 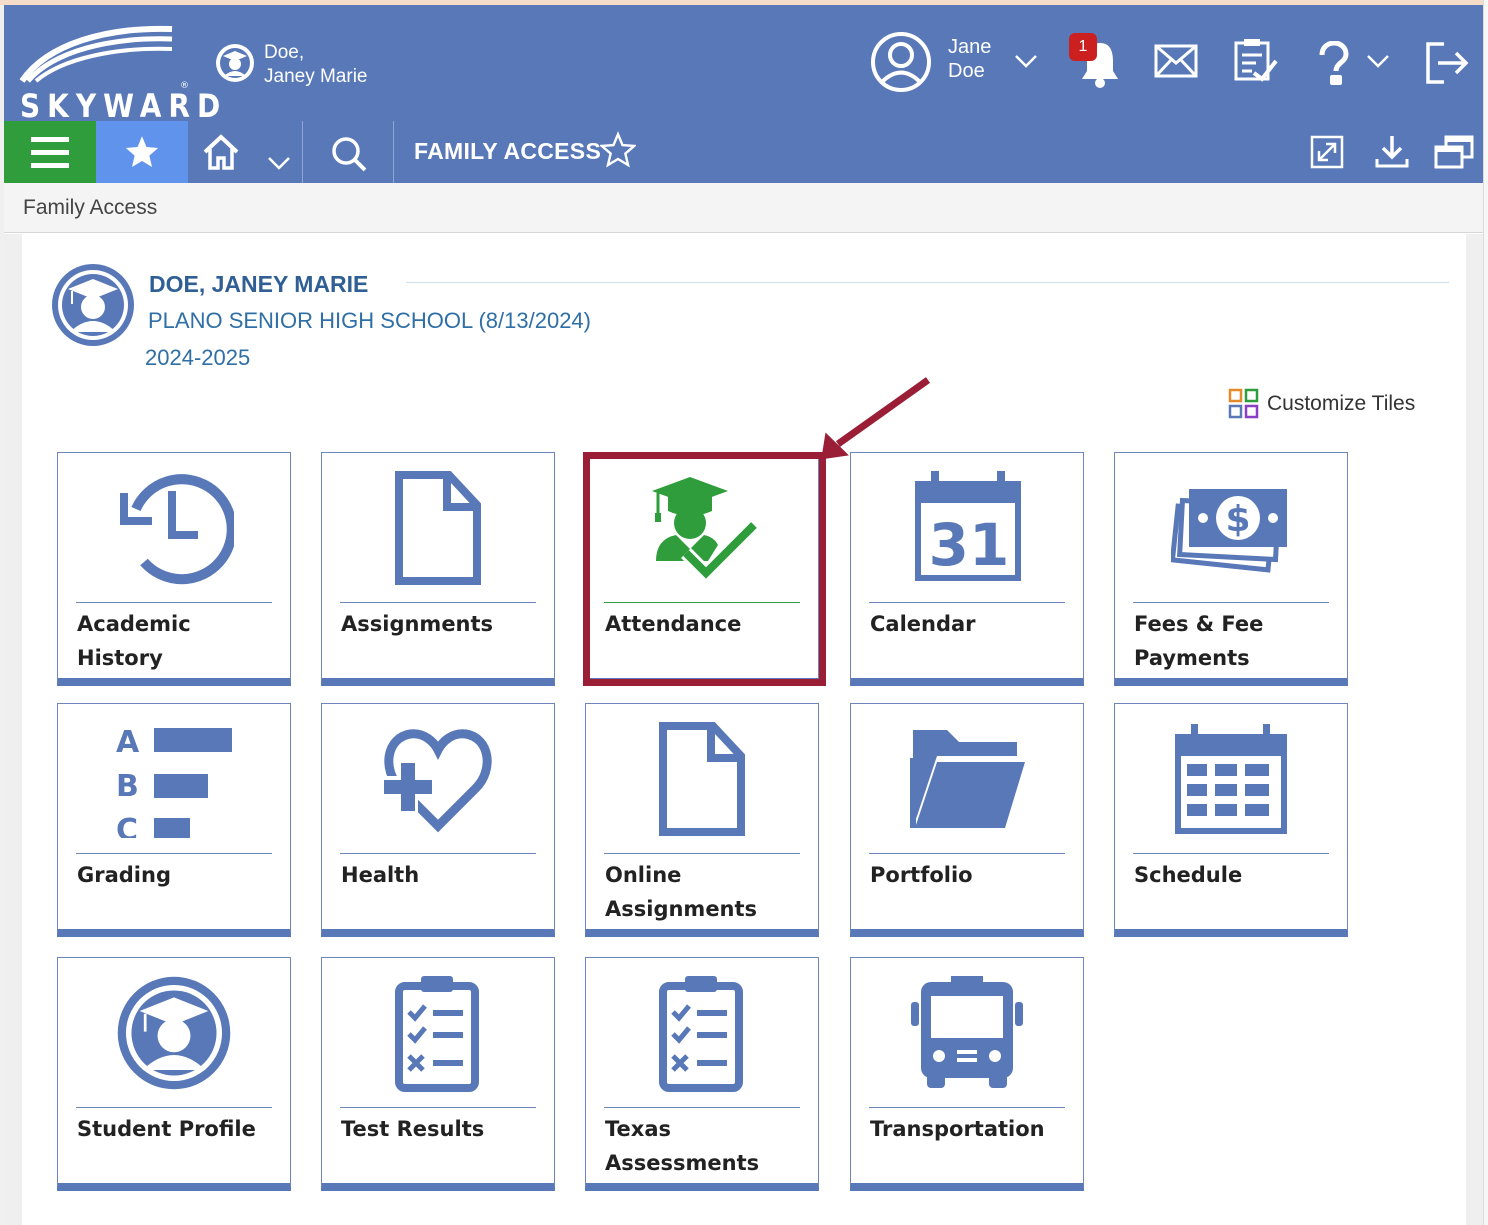 I want to click on logout-icon, so click(x=1447, y=63).